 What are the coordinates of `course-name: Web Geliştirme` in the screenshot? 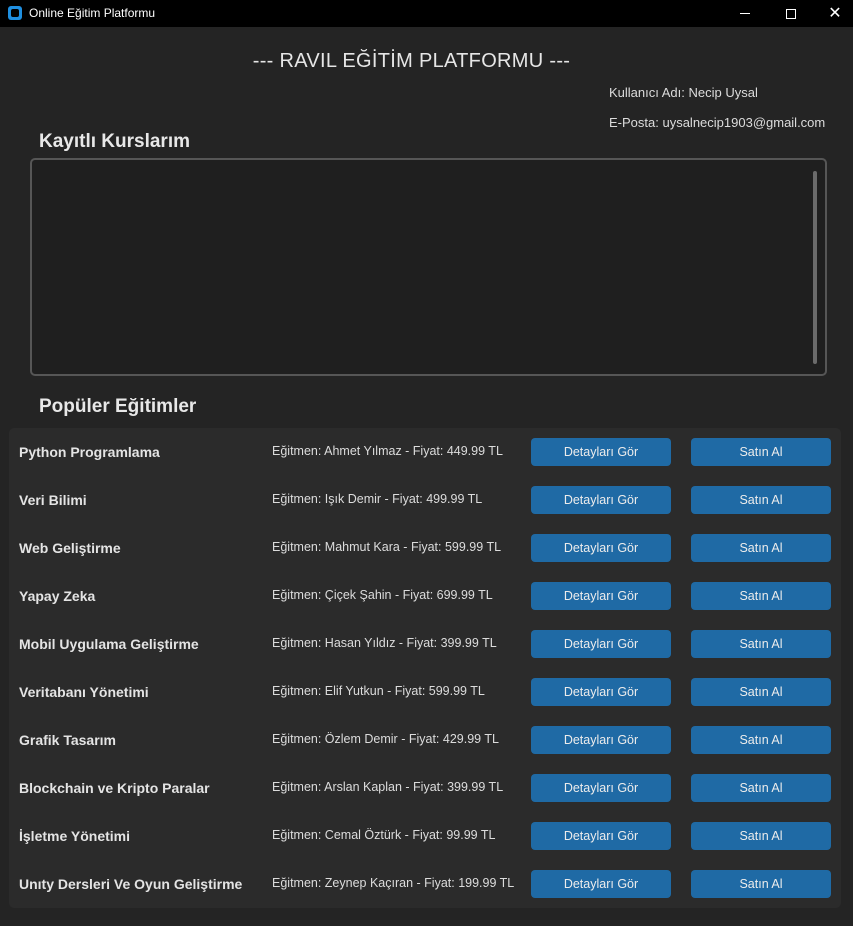 It's located at (70, 548).